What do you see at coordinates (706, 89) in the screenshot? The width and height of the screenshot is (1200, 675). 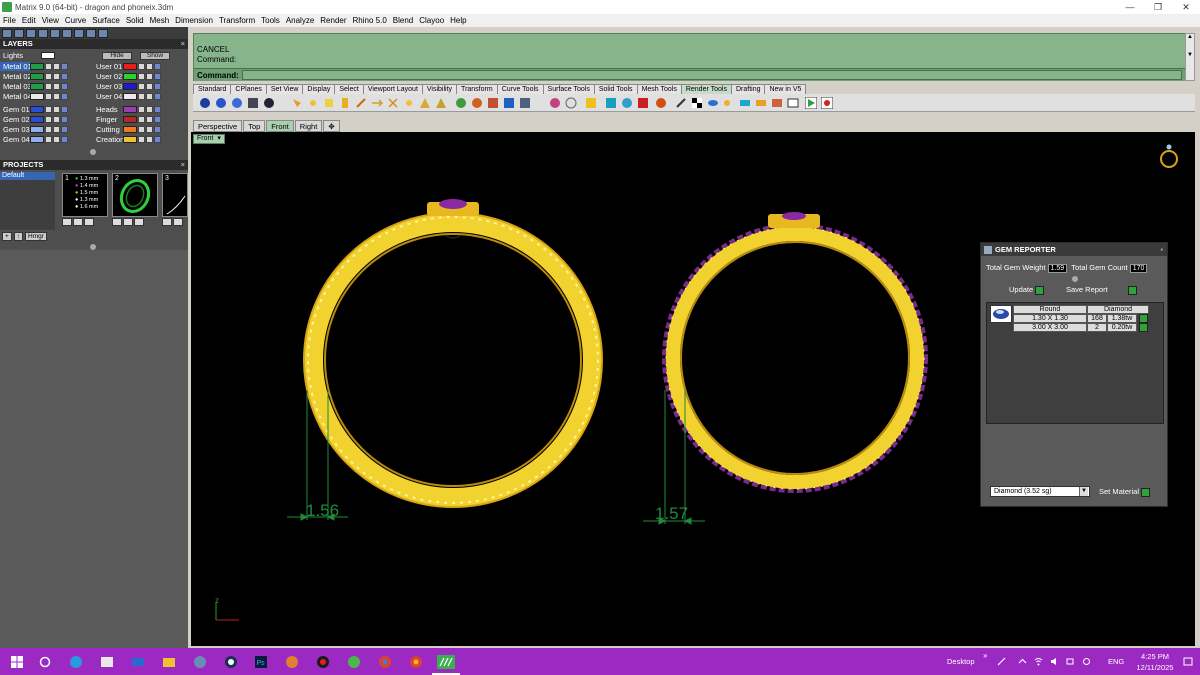 I see `tab-render-tools: Render Tools` at bounding box center [706, 89].